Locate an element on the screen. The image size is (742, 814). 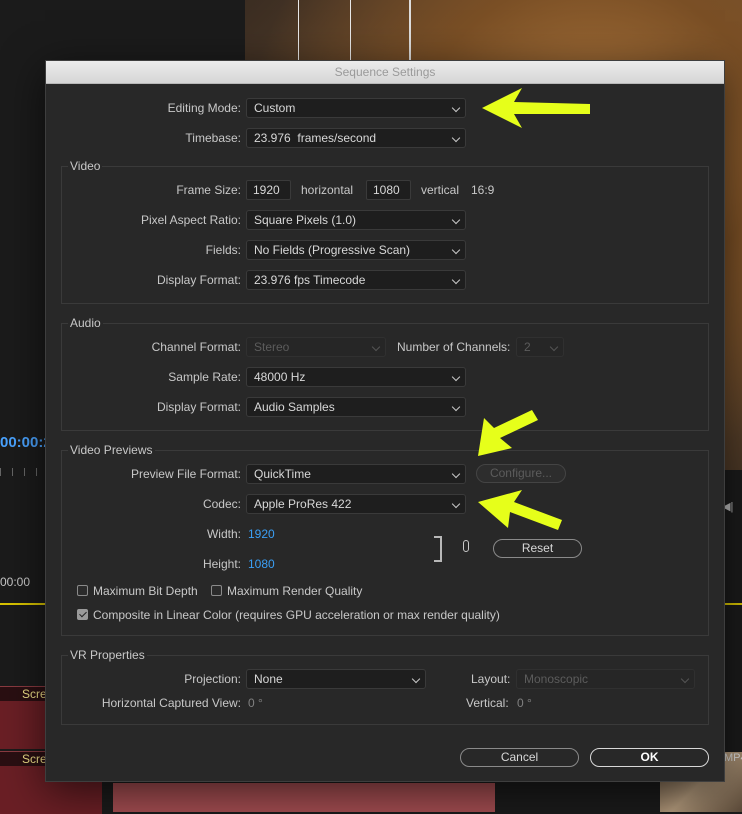
num-channels-label: Number of Channels: is located at coordinates (454, 347).